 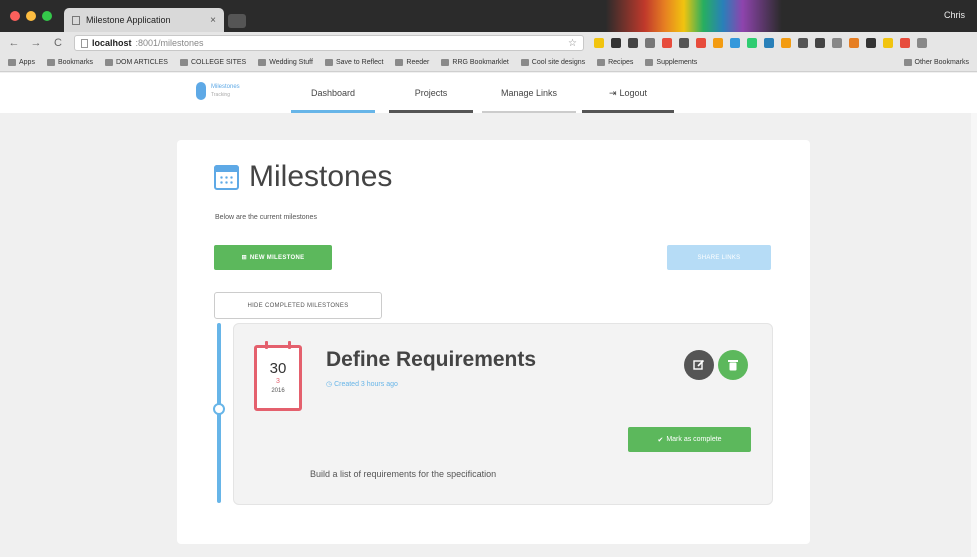 What do you see at coordinates (136, 62) in the screenshot?
I see `bookmark-item: DOM ARTICLES` at bounding box center [136, 62].